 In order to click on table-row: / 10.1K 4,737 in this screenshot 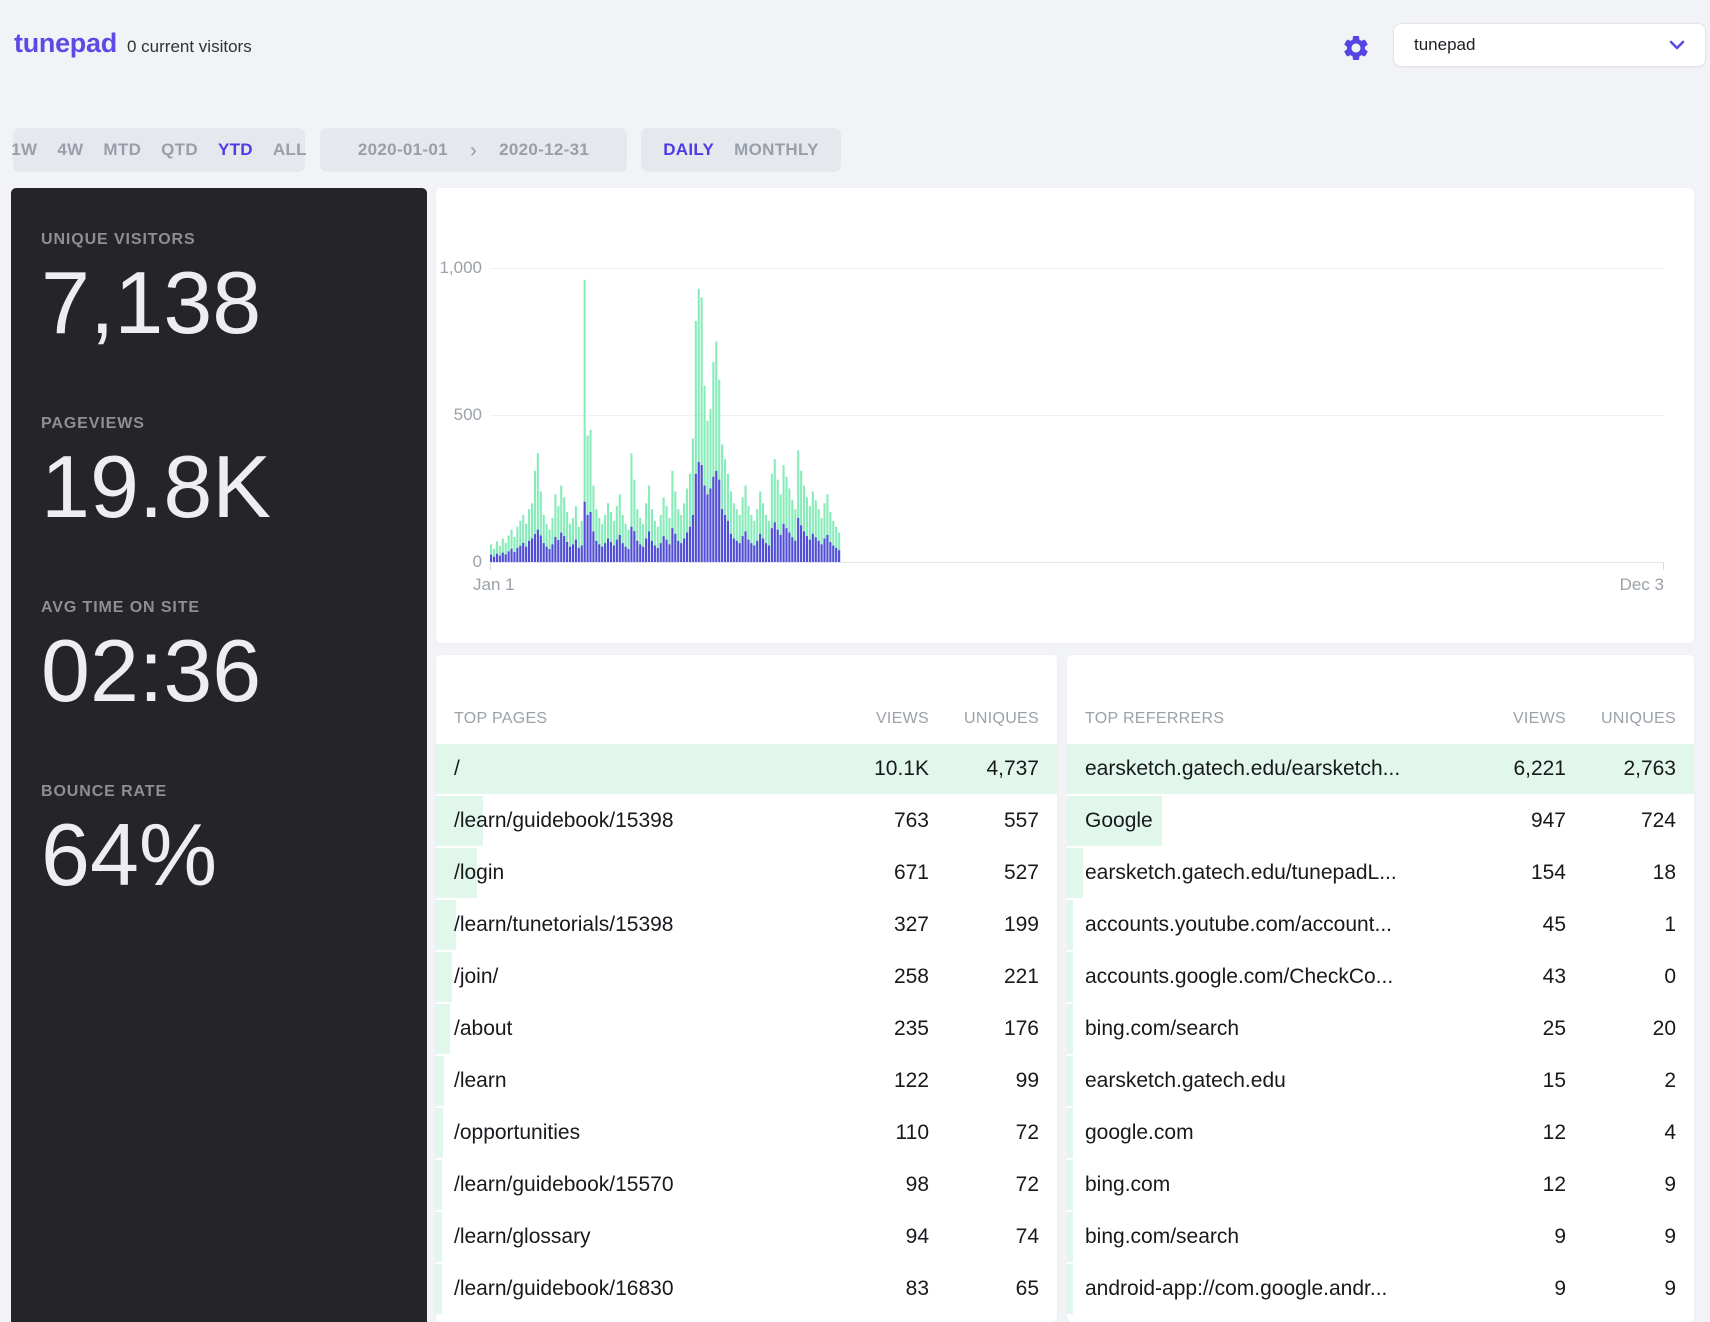, I will do `click(746, 769)`.